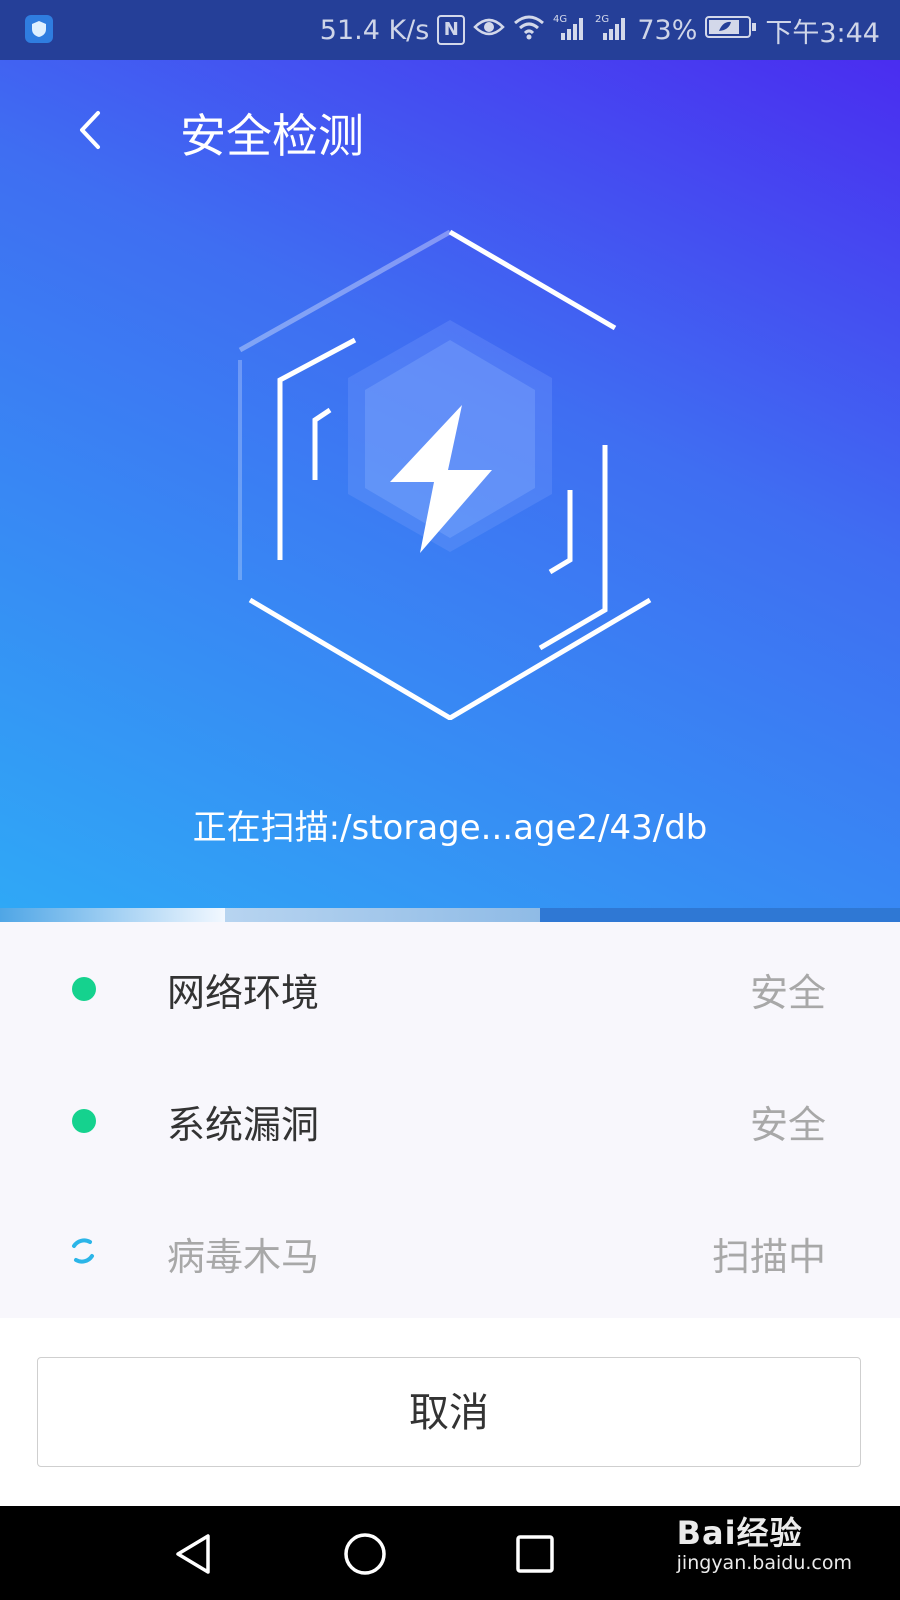 Image resolution: width=900 pixels, height=1600 pixels. Describe the element at coordinates (764, 1563) in the screenshot. I see `watermark-url: jingyan.baidu.com` at that location.